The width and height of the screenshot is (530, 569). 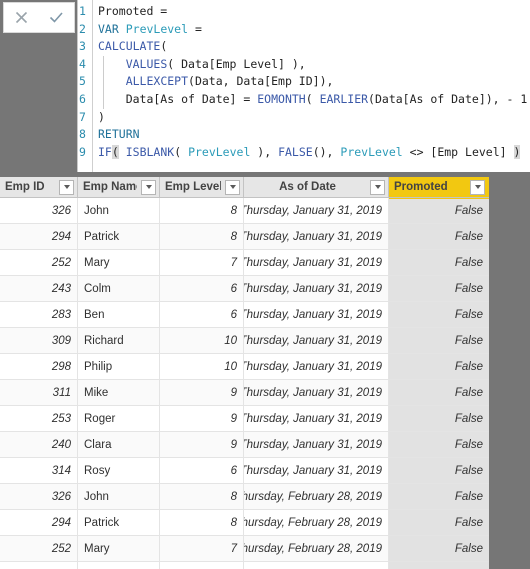 What do you see at coordinates (202, 565) in the screenshot?
I see `cell-emp-level: 5` at bounding box center [202, 565].